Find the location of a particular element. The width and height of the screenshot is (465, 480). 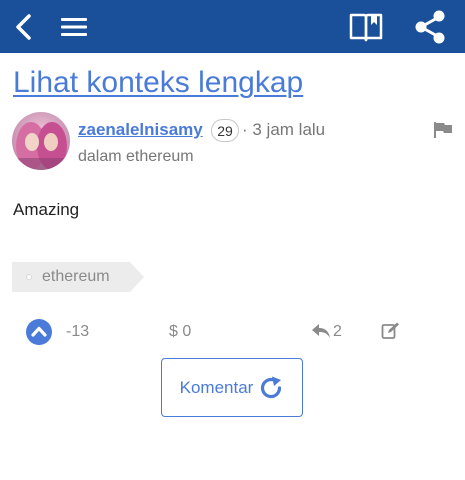

tag-label: ethereum is located at coordinates (76, 276).